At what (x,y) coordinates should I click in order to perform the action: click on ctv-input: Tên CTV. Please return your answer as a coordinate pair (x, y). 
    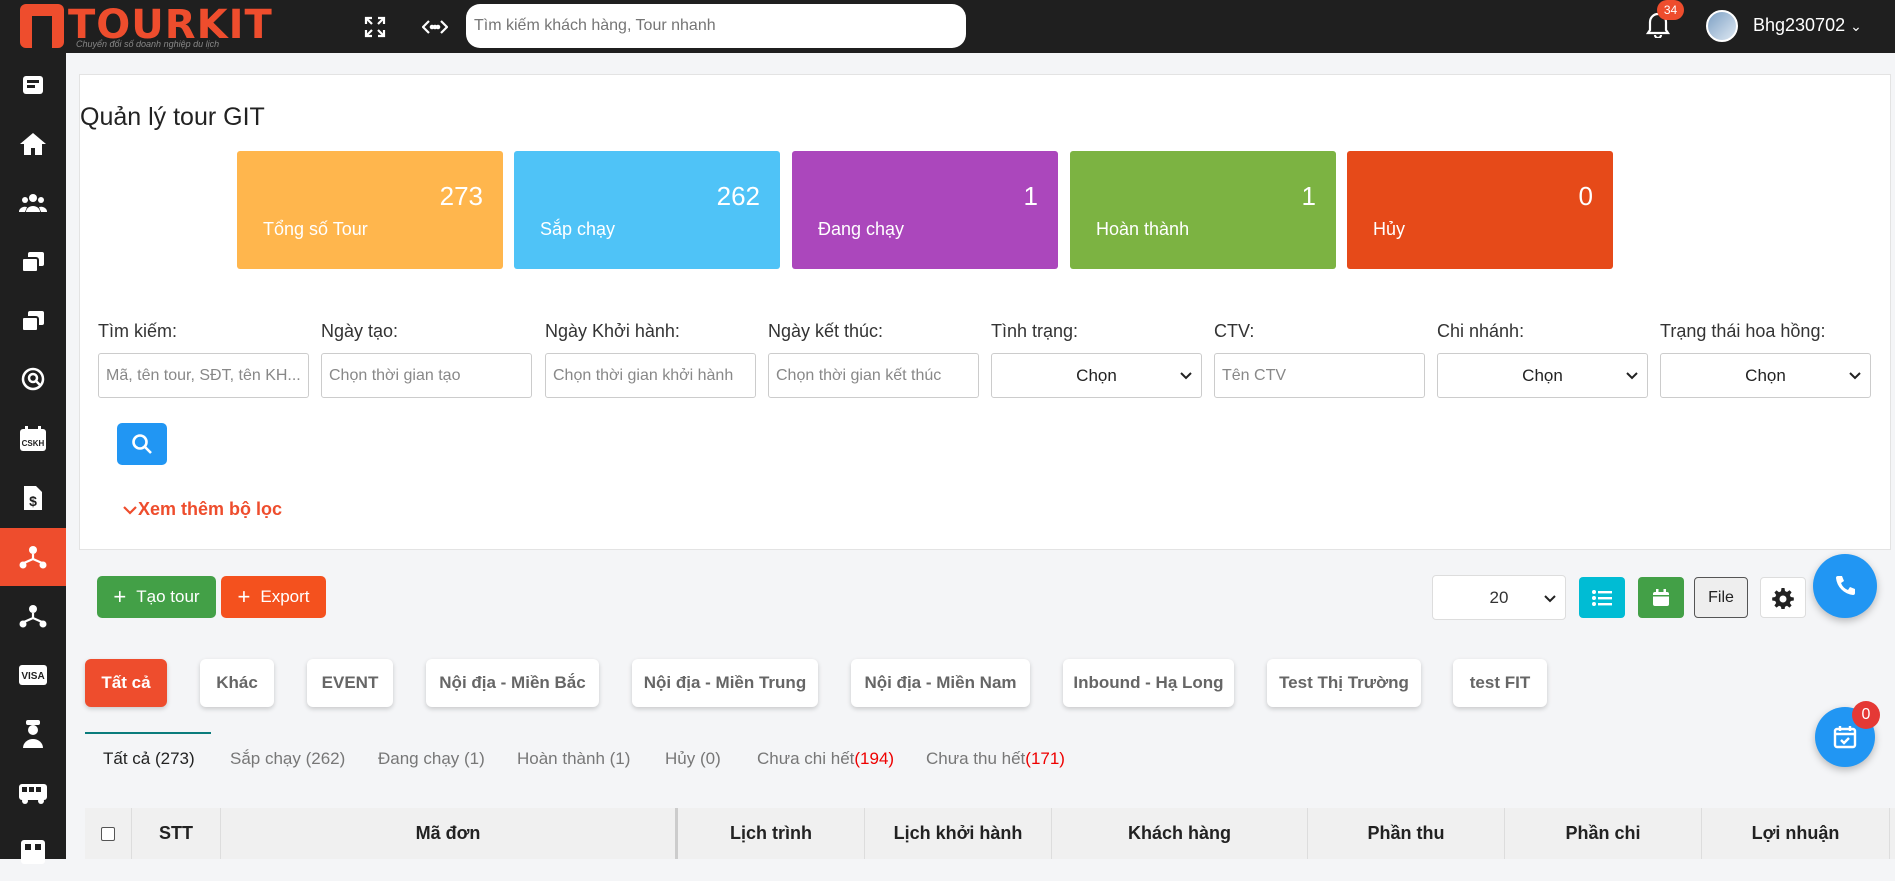
    Looking at the image, I should click on (1319, 375).